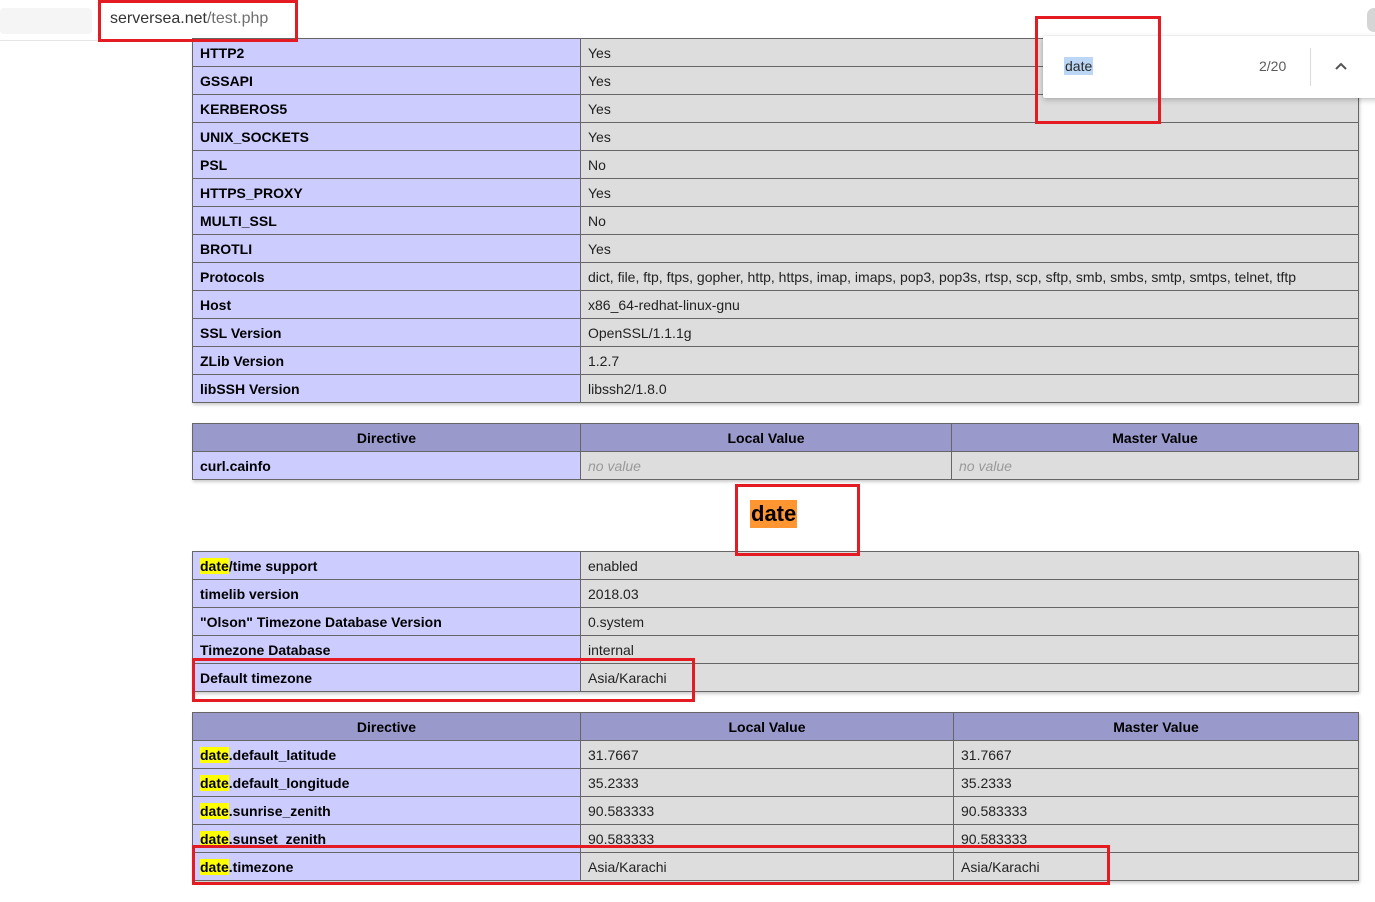 This screenshot has width=1375, height=902. Describe the element at coordinates (651, 865) in the screenshot. I see `annotation-box-date-timezone` at that location.